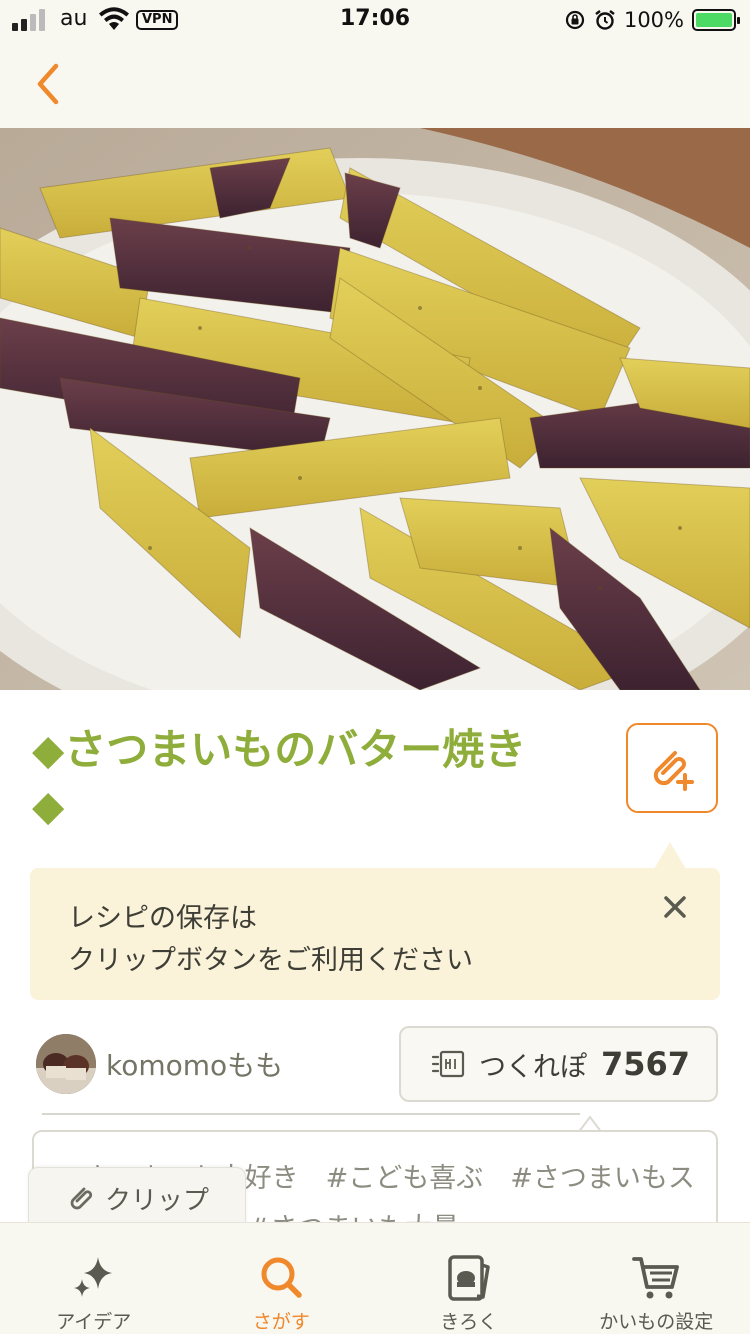 This screenshot has height=1334, width=750. I want to click on tab-label: きろく, so click(469, 1322).